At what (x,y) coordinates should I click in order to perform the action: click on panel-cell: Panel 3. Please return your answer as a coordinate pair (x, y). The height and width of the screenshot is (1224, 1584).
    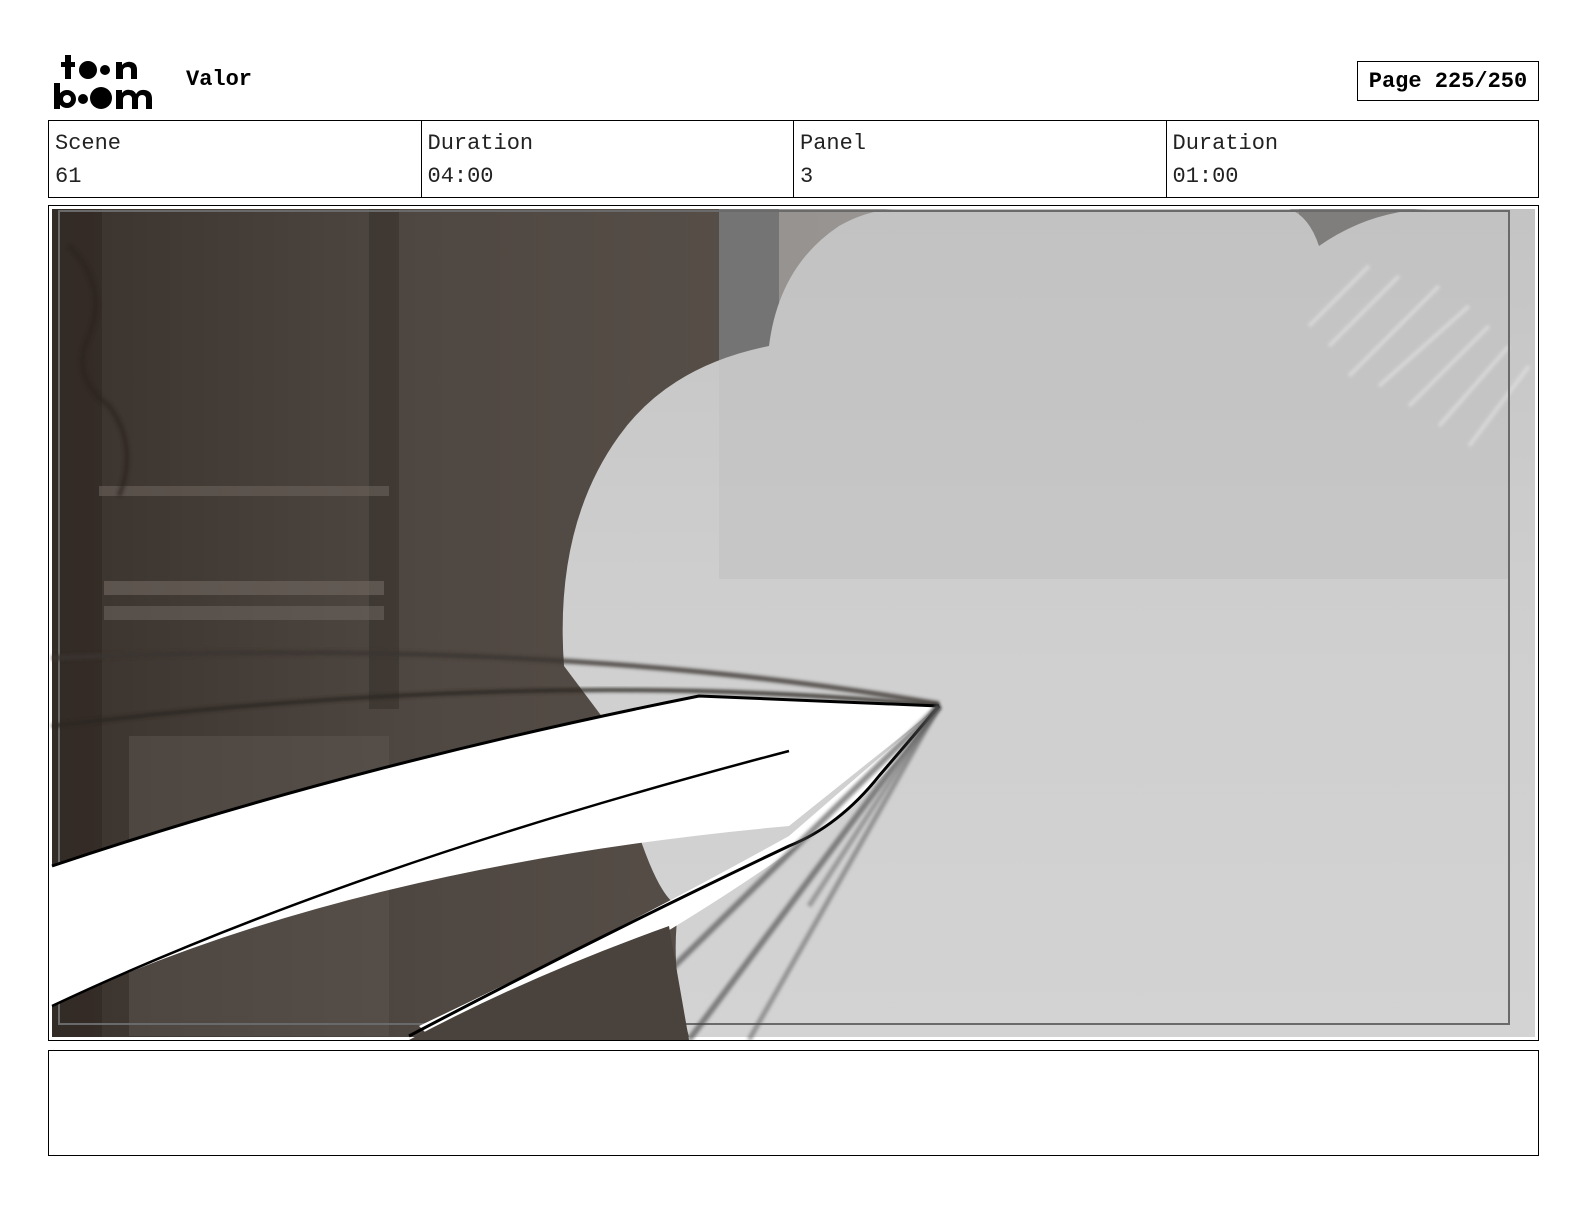
    Looking at the image, I should click on (980, 159).